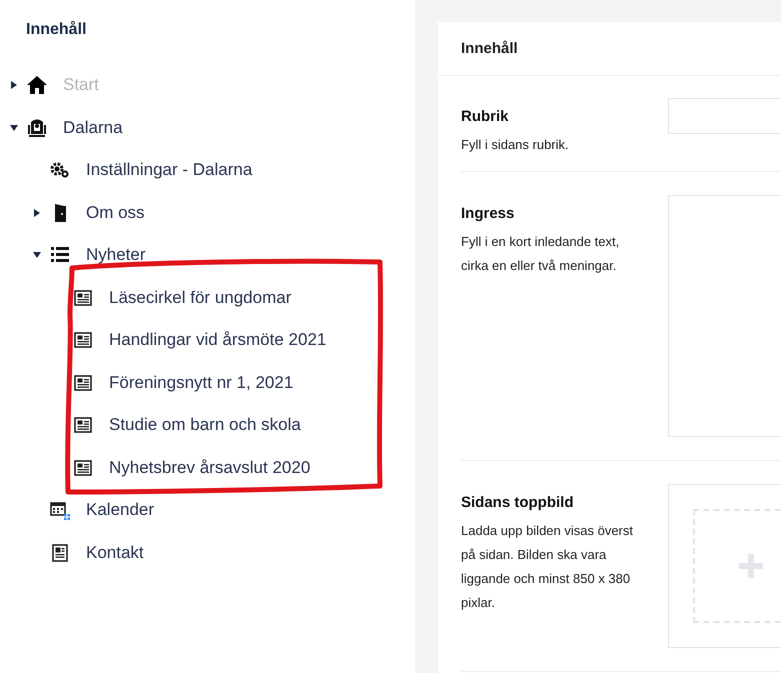  What do you see at coordinates (93, 128) in the screenshot?
I see `tree-item: Dalarna` at bounding box center [93, 128].